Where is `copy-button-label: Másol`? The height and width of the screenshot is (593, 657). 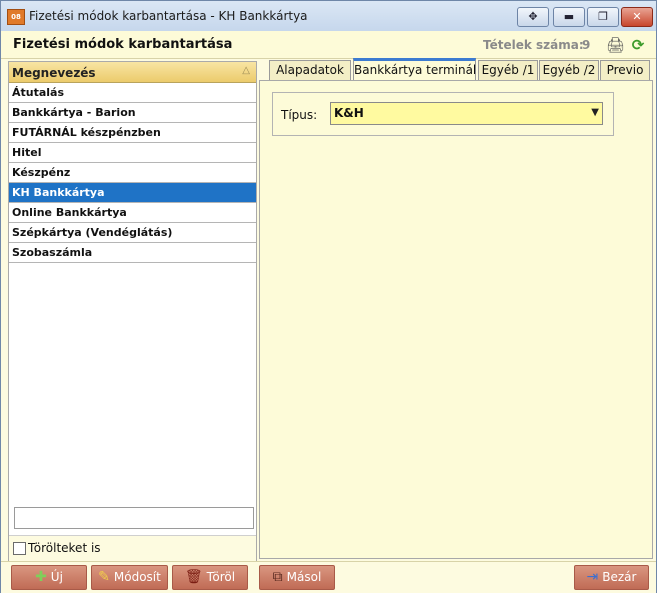
copy-button-label: Másol is located at coordinates (304, 577).